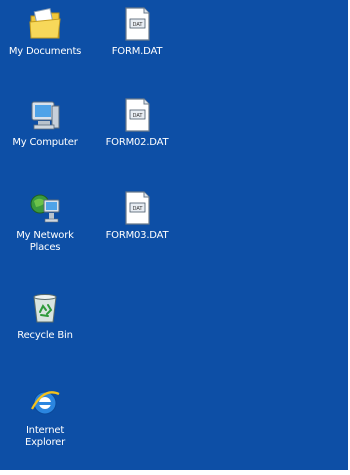 This screenshot has width=350, height=475. I want to click on icon-label: Internet Explorer, so click(45, 436).